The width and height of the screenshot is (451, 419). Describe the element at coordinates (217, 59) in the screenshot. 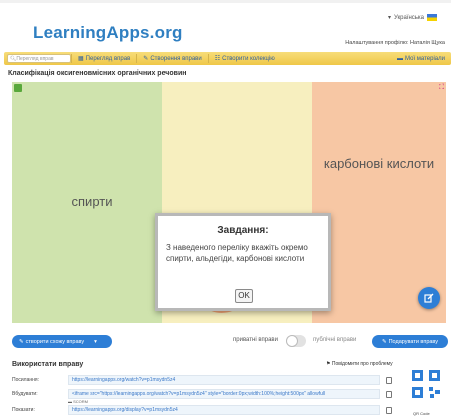

I see `collection-icon: ☷` at that location.